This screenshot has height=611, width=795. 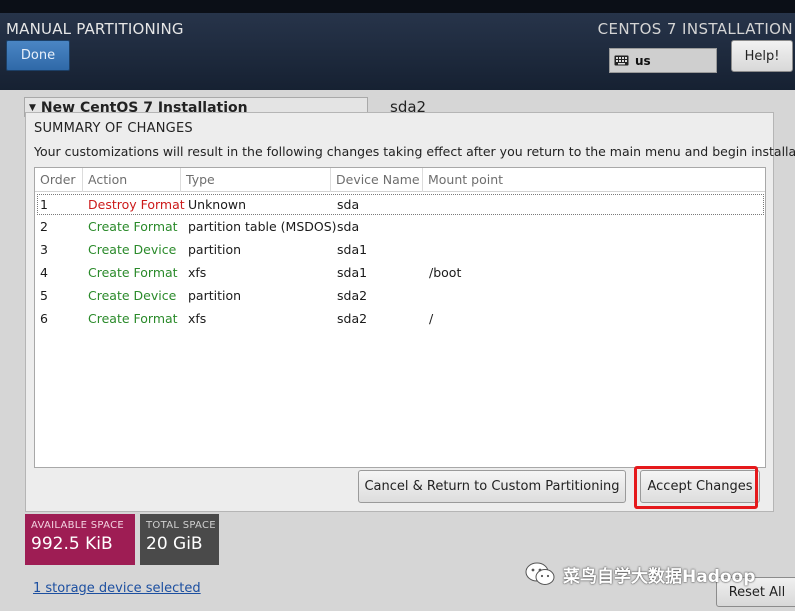 What do you see at coordinates (44, 204) in the screenshot?
I see `cell-order: 1` at bounding box center [44, 204].